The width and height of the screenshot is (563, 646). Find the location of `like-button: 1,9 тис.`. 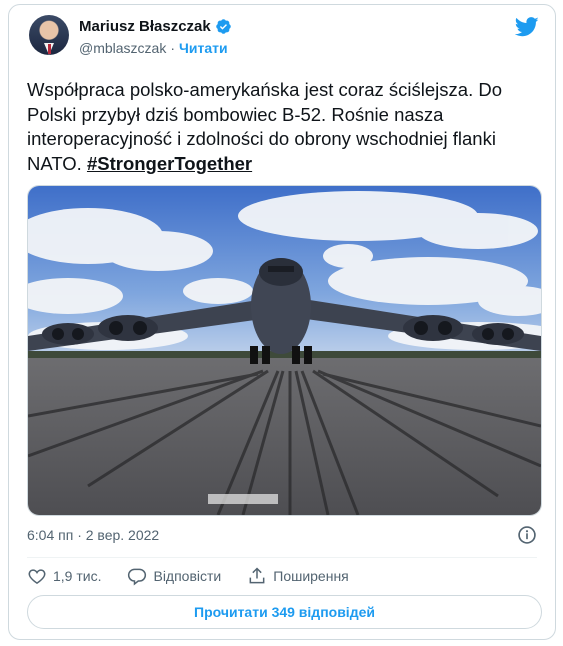

like-button: 1,9 тис. is located at coordinates (64, 576).